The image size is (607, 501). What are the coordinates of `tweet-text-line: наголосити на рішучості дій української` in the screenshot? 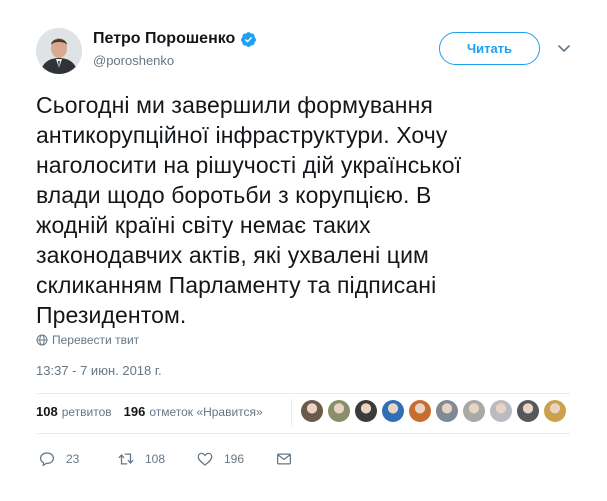 It's located at (249, 165).